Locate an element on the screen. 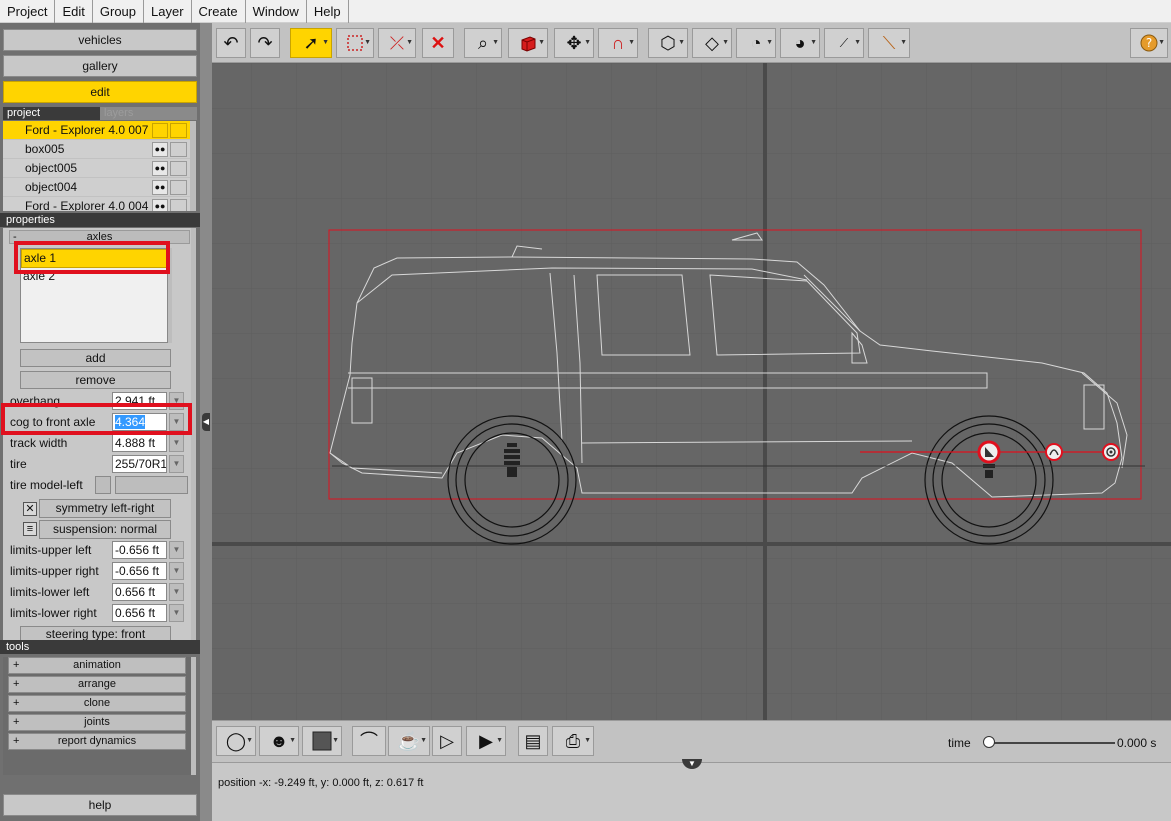  tool-label: arrange is located at coordinates (97, 684).